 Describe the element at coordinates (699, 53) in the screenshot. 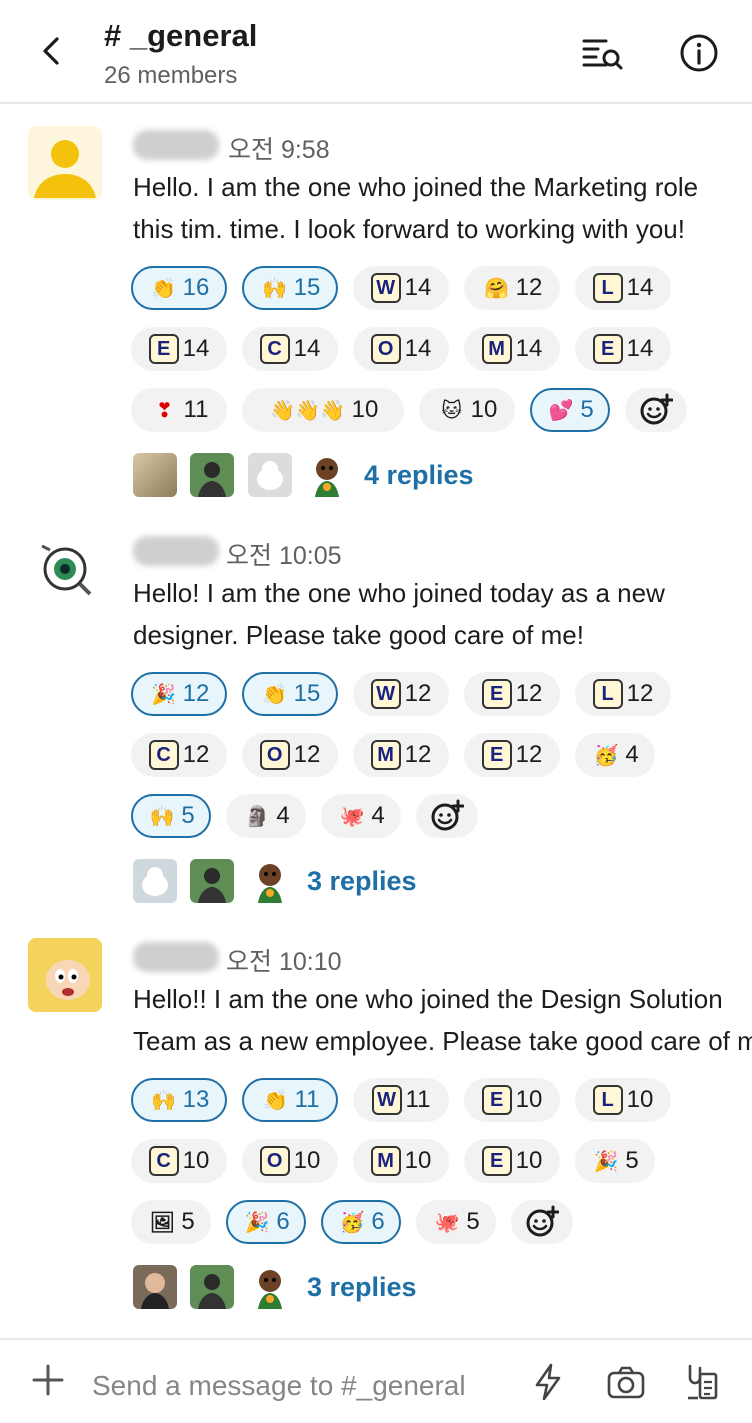

I see `info-icon` at that location.